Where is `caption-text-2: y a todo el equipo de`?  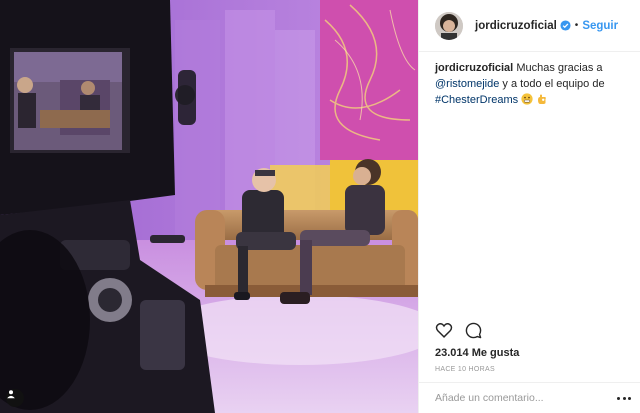
caption-text-2: y a todo el equipo de is located at coordinates (553, 84).